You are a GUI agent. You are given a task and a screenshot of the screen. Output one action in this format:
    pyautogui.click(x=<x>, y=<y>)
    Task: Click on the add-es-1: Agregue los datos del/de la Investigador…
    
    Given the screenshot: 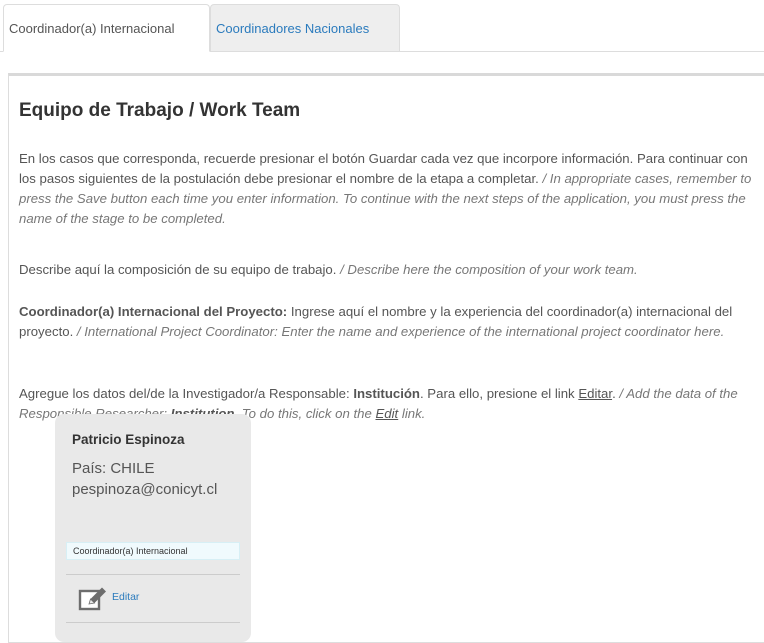 What is the action you would take?
    pyautogui.click(x=184, y=393)
    